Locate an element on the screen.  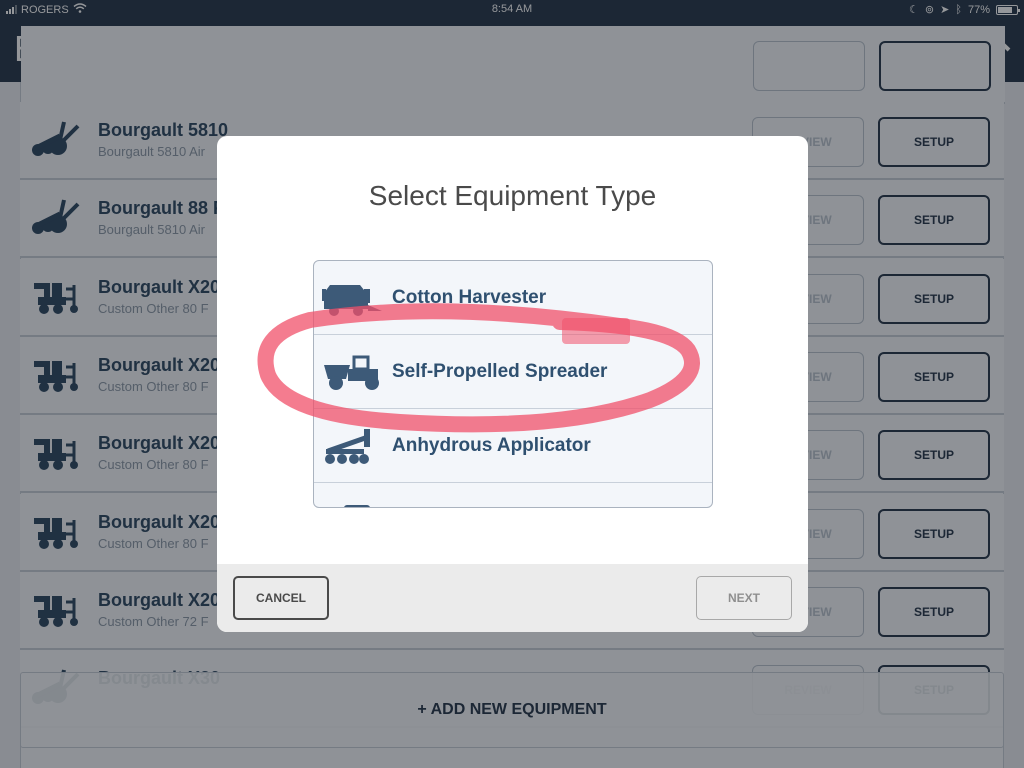
anhydrous-applicator-icon is located at coordinates (352, 447).